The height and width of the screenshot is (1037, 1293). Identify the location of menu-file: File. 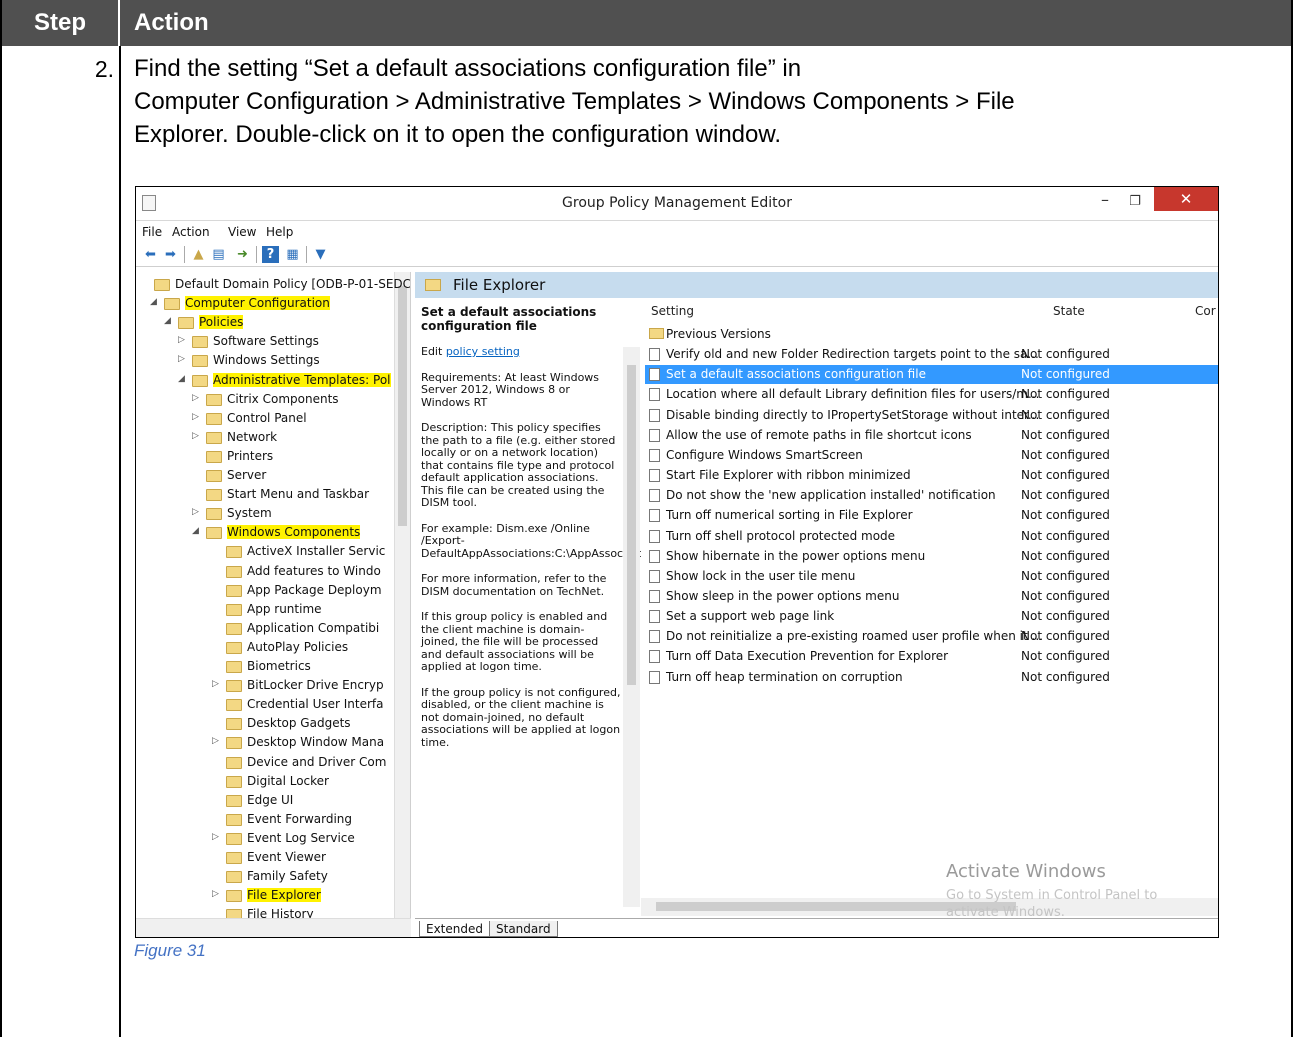
(152, 232).